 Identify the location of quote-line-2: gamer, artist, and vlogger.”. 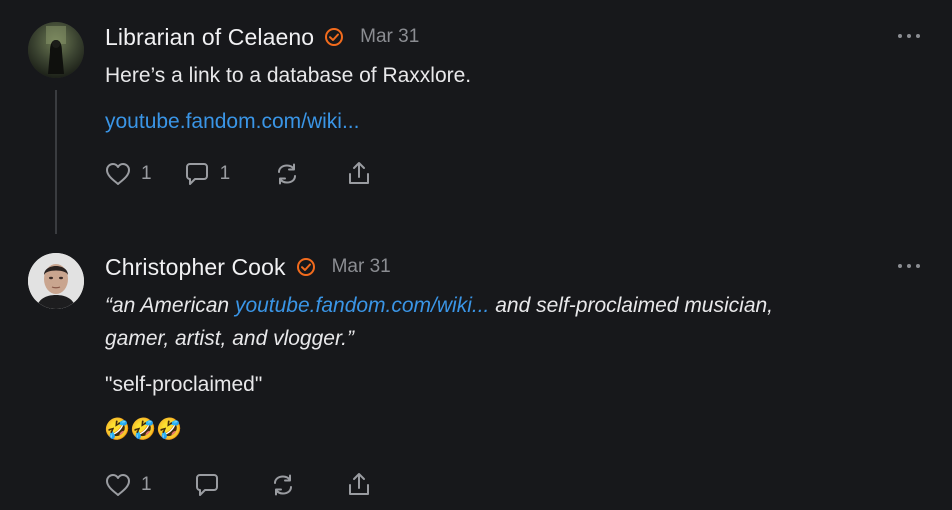
(230, 338).